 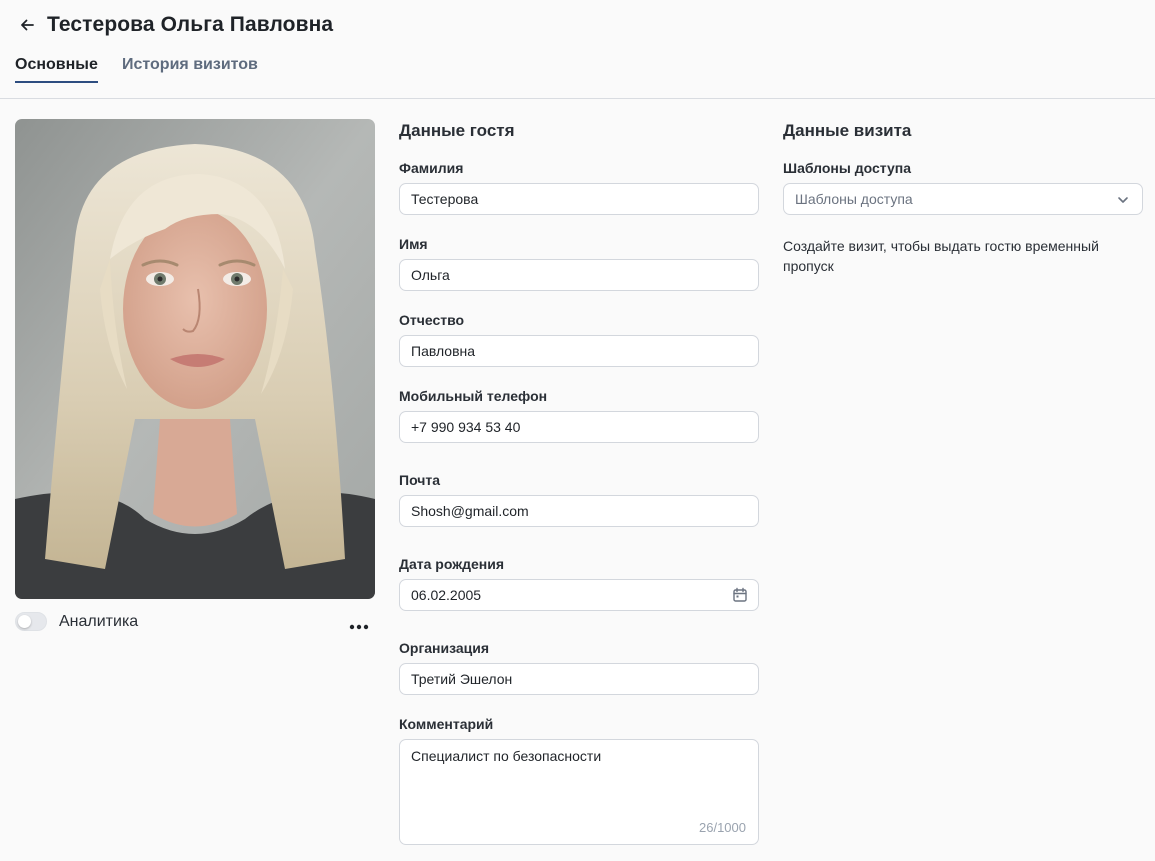 What do you see at coordinates (431, 168) in the screenshot?
I see `last-name-label: Фамилия` at bounding box center [431, 168].